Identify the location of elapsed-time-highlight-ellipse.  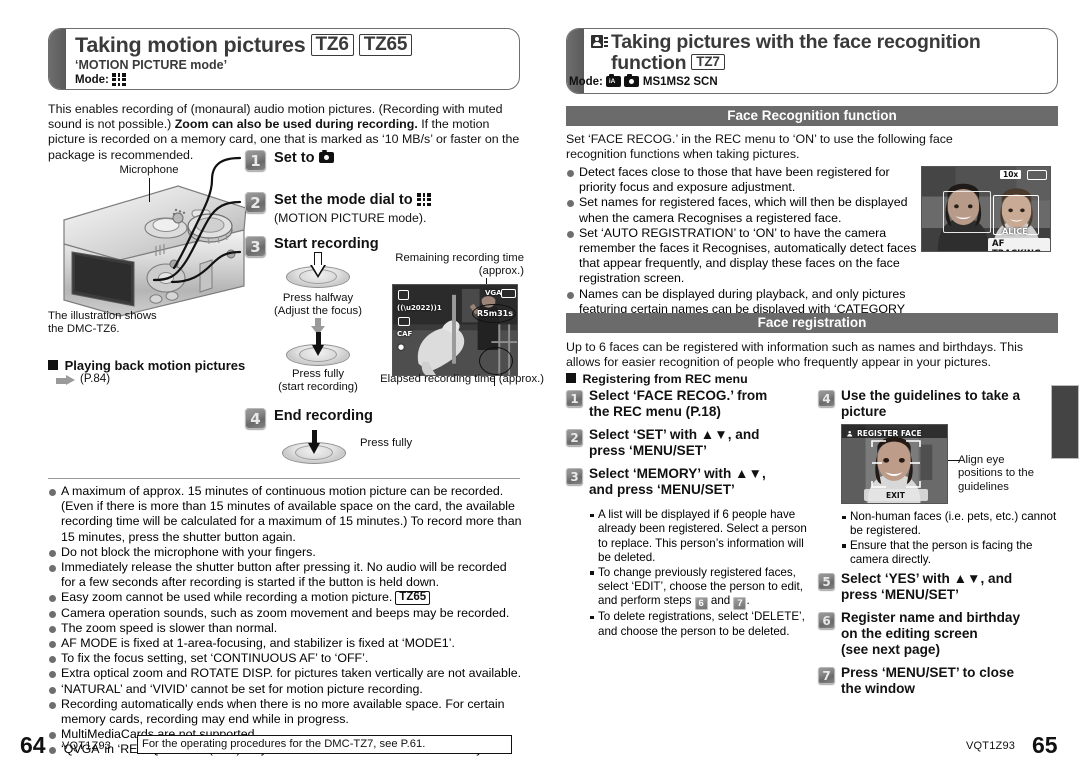
(496, 361).